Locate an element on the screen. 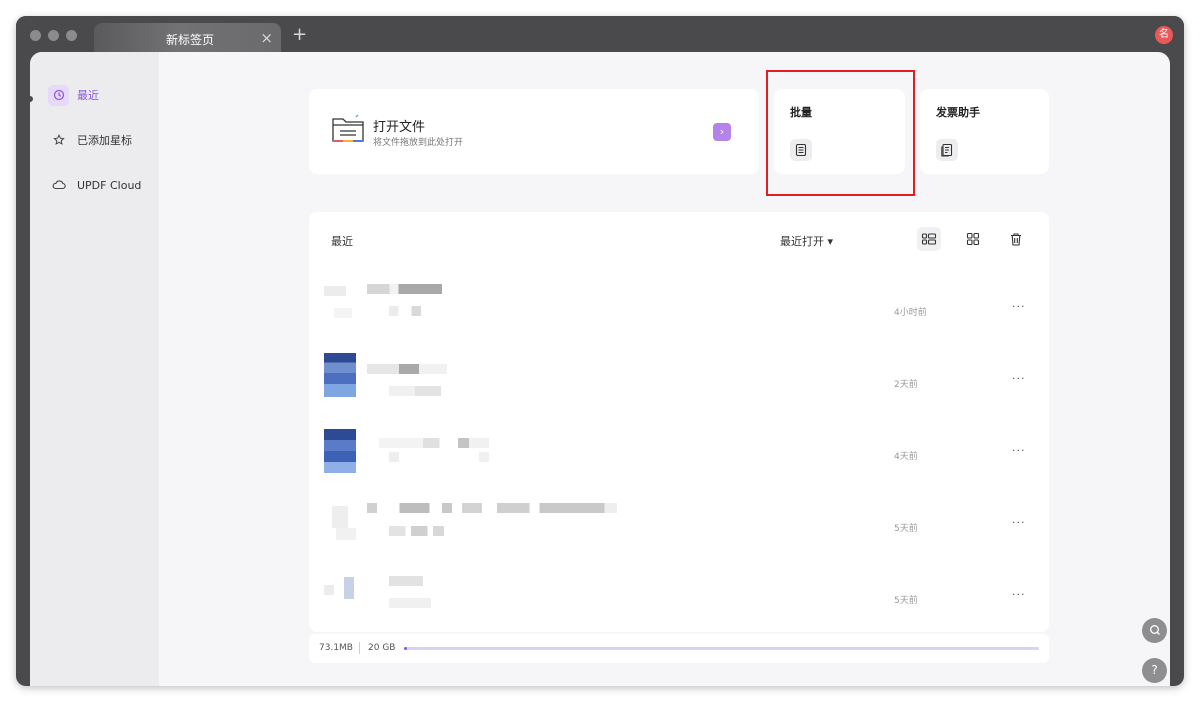 This screenshot has height=702, width=1200. invoice-icon is located at coordinates (947, 150).